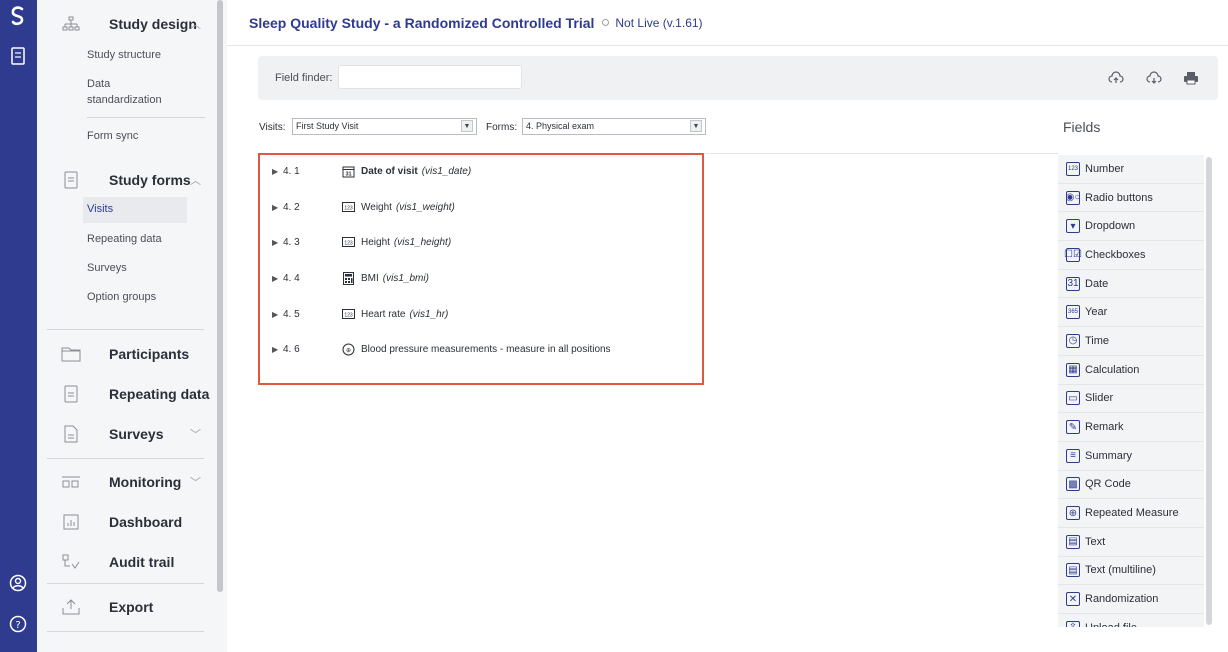  I want to click on upload-cloud-icon, so click(1116, 78).